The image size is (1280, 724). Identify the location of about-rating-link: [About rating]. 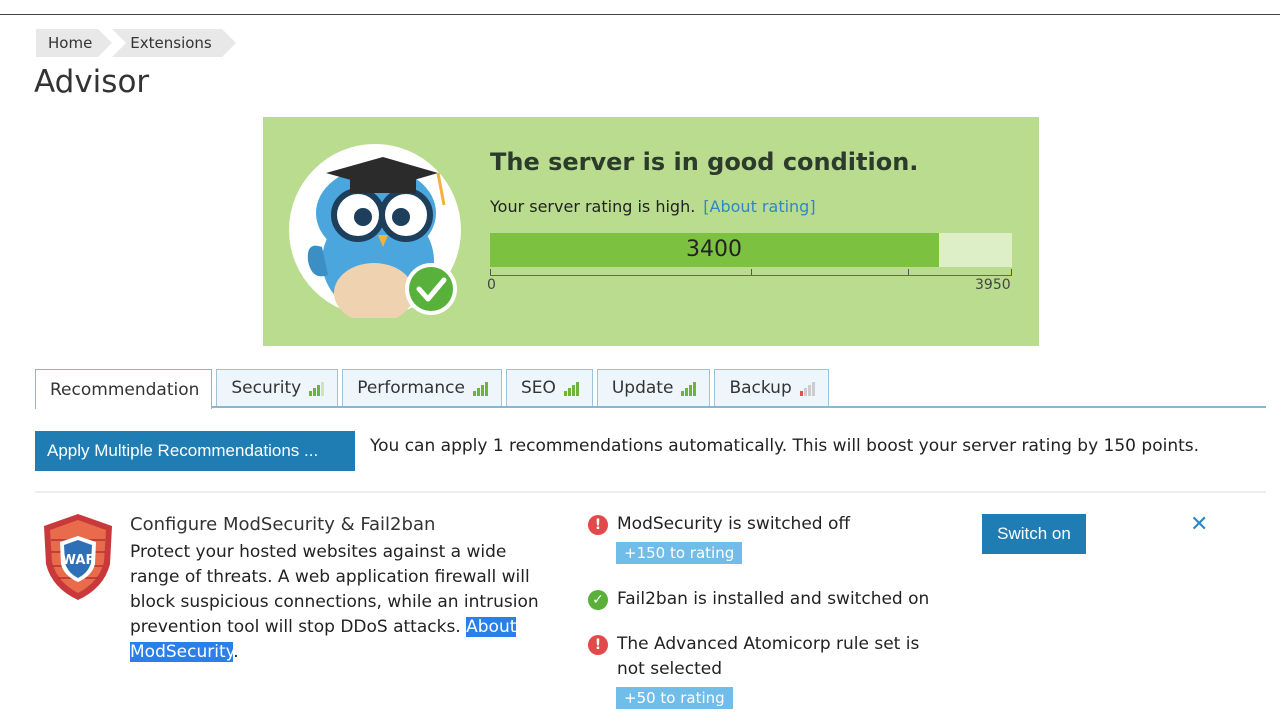
(759, 206).